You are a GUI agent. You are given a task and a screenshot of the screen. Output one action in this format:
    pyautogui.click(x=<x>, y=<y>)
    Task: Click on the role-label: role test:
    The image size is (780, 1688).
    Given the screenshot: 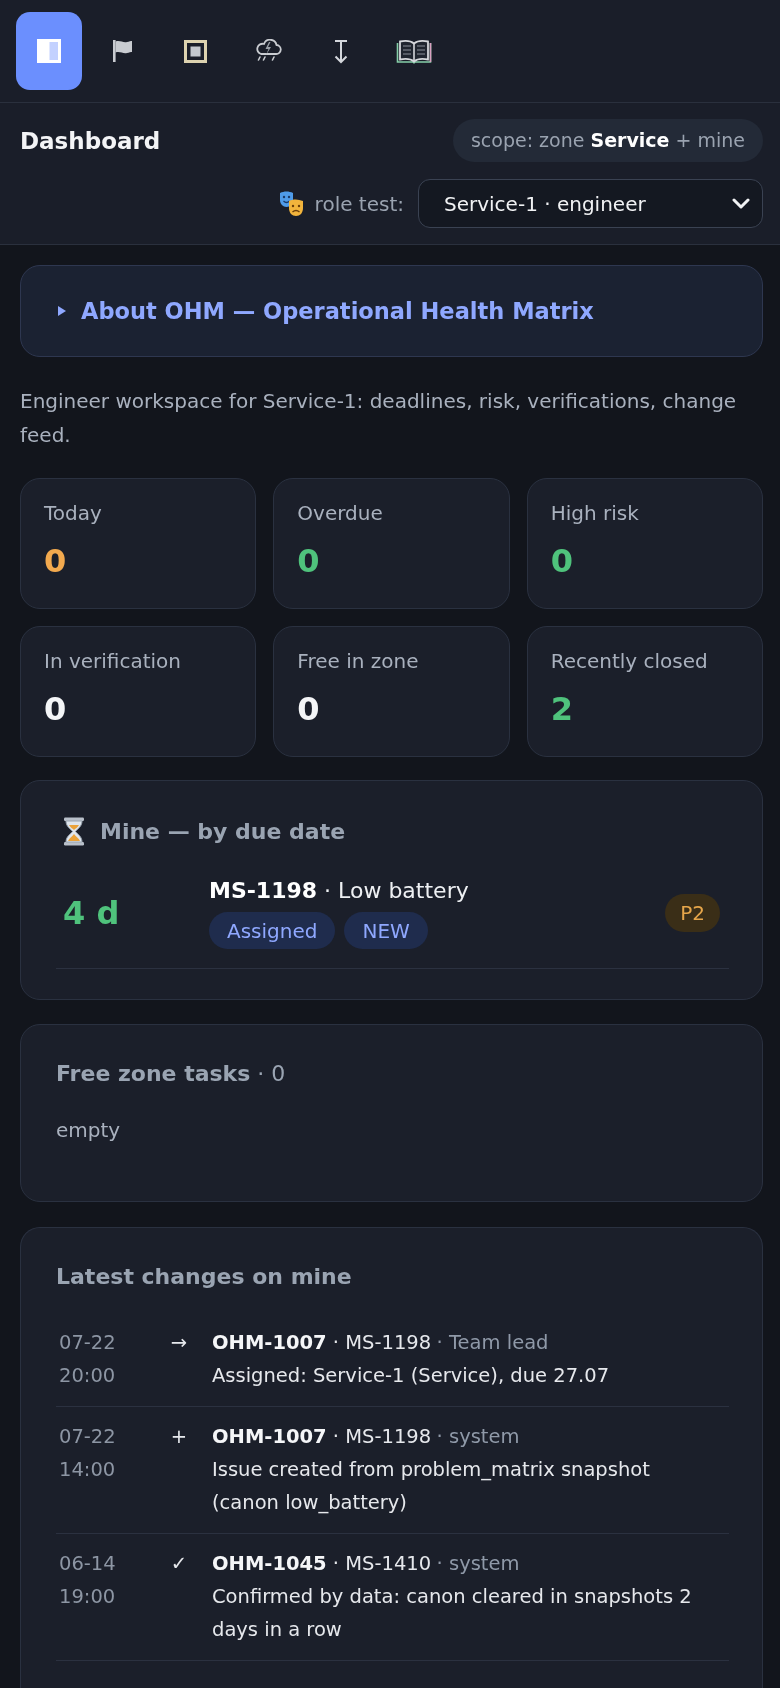 What is the action you would take?
    pyautogui.click(x=359, y=203)
    